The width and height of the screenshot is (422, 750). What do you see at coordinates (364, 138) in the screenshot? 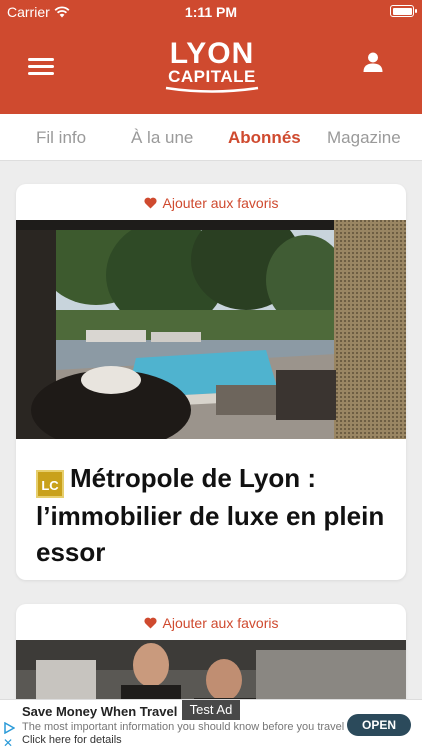
I see `tab-magazine: Magazine` at bounding box center [364, 138].